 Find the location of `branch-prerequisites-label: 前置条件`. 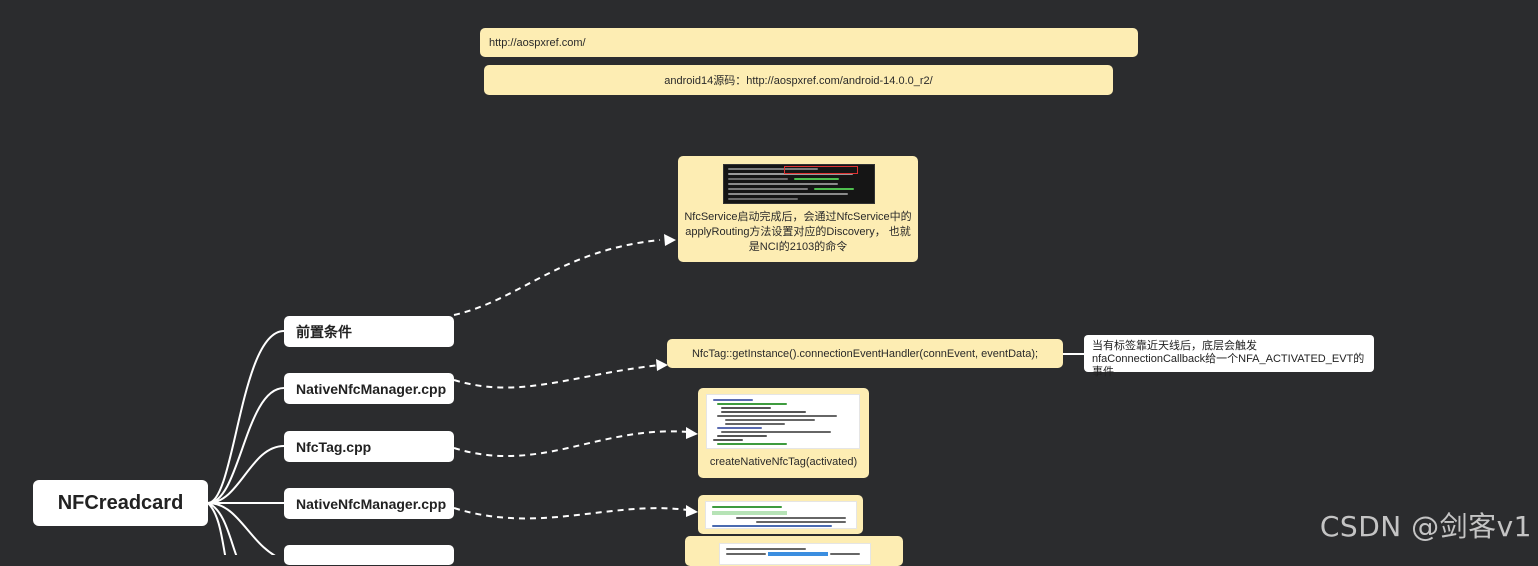

branch-prerequisites-label: 前置条件 is located at coordinates (324, 331).